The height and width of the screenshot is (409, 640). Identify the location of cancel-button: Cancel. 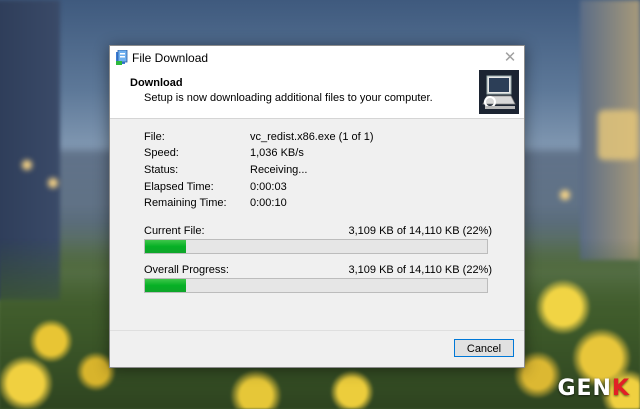
(484, 348).